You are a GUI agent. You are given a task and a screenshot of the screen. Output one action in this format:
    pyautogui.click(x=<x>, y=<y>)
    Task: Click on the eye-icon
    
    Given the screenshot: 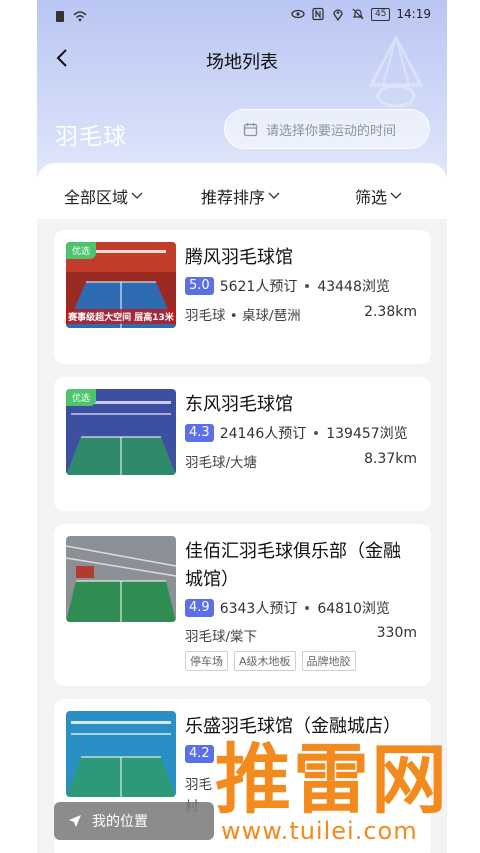 What is the action you would take?
    pyautogui.click(x=298, y=14)
    